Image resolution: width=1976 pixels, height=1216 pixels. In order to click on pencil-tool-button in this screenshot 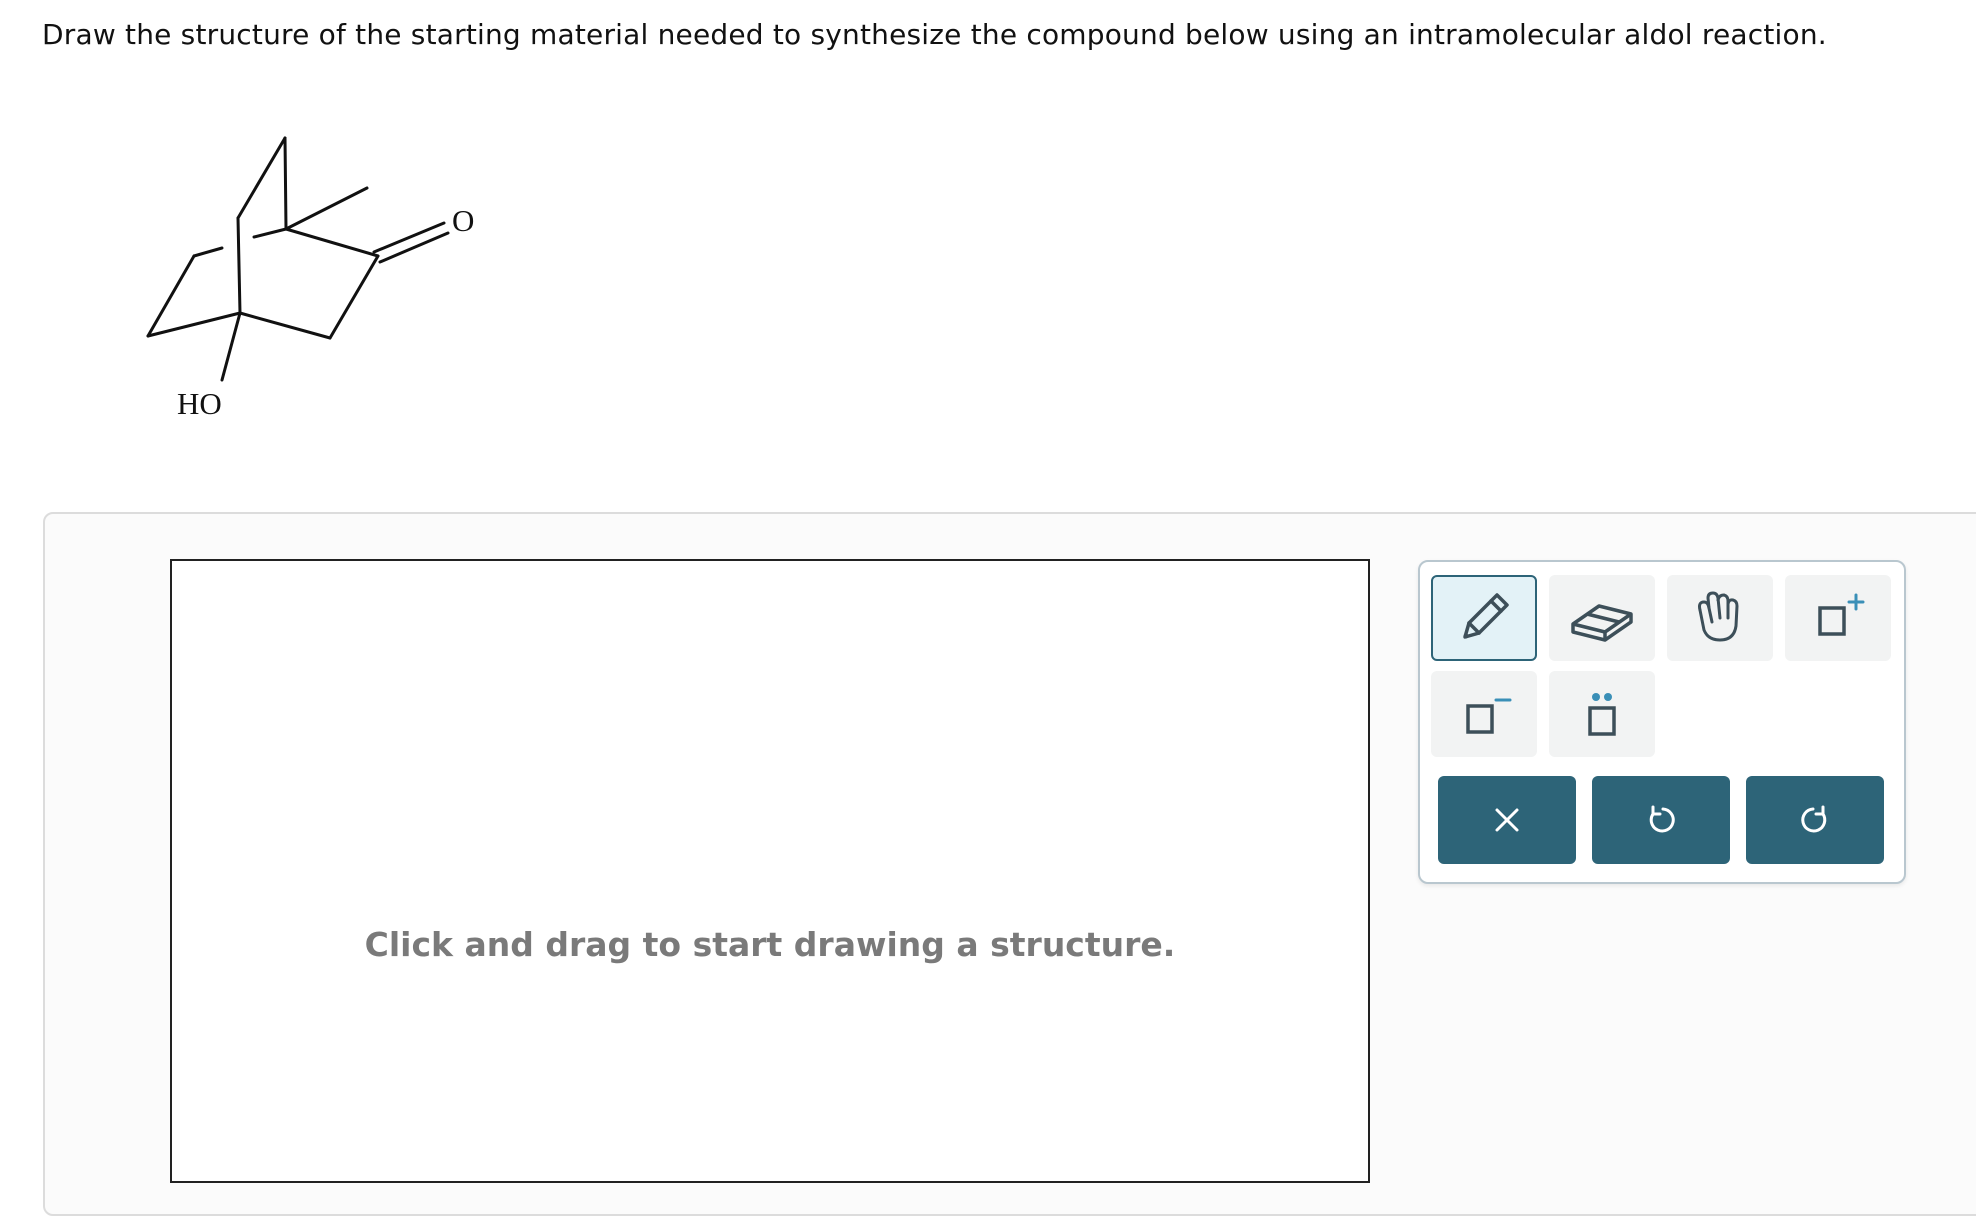, I will do `click(1484, 618)`.